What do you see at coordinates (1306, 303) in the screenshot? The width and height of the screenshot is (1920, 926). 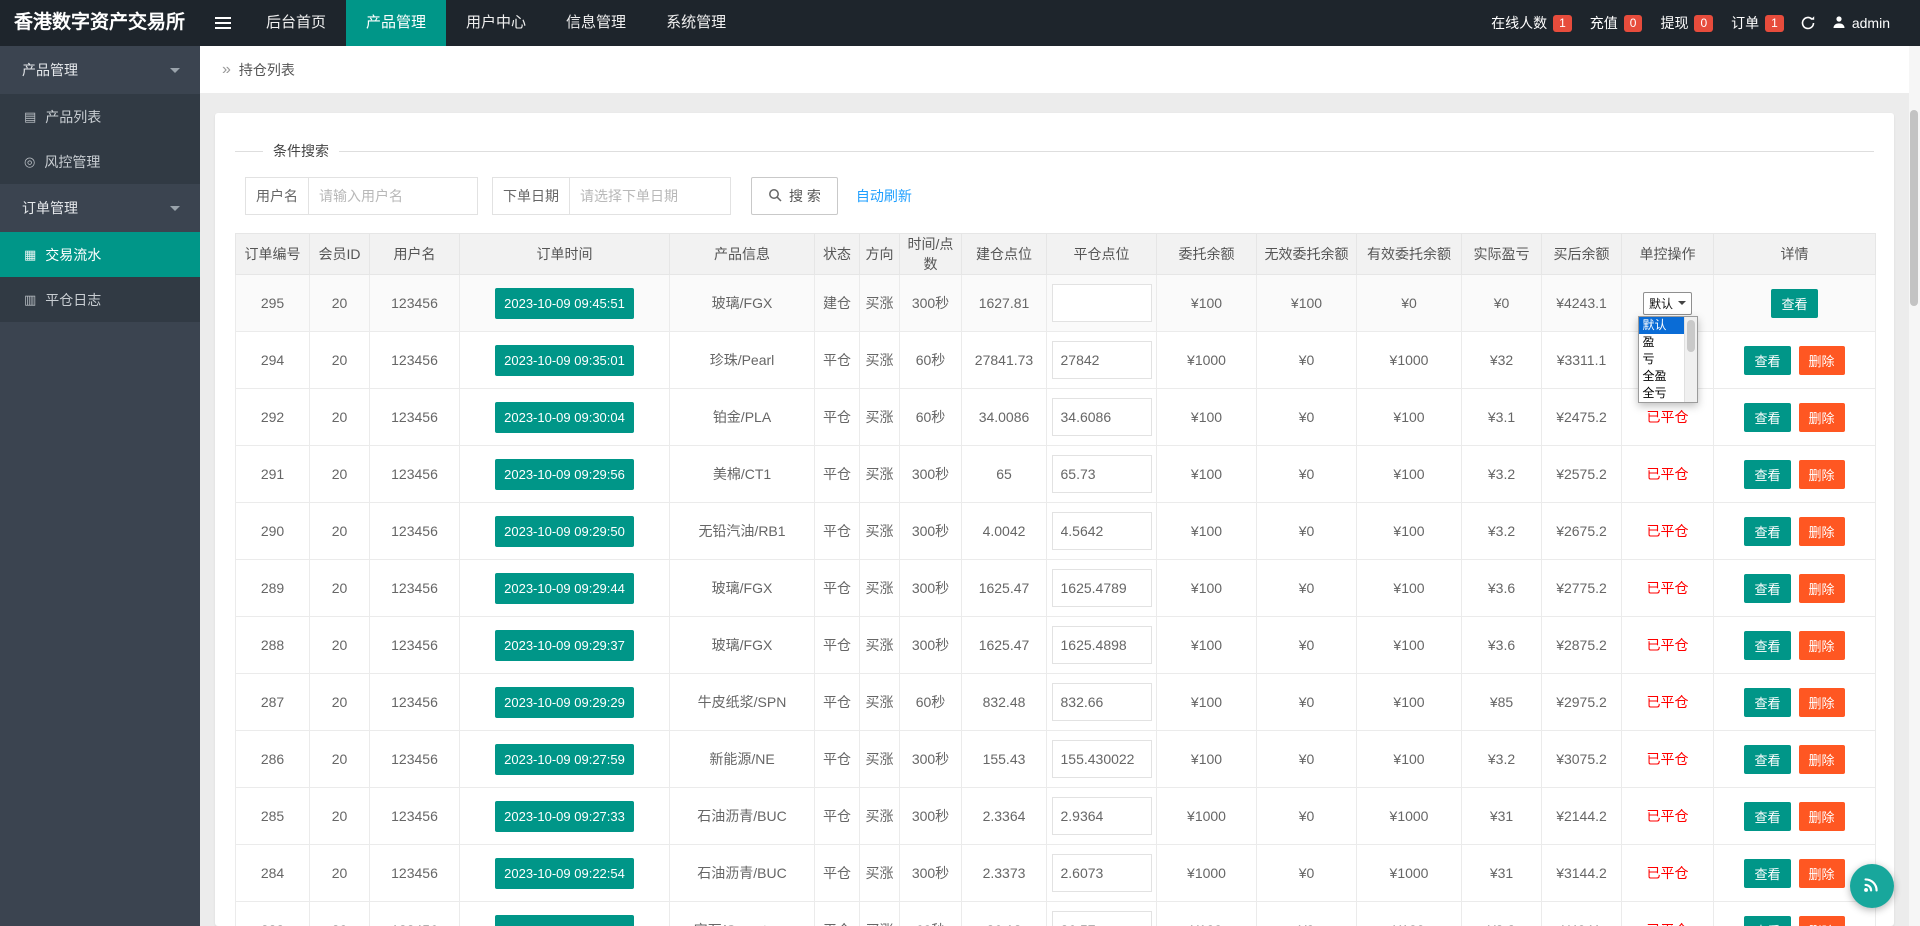 I see `invalid-entrust-cell: ¥100` at bounding box center [1306, 303].